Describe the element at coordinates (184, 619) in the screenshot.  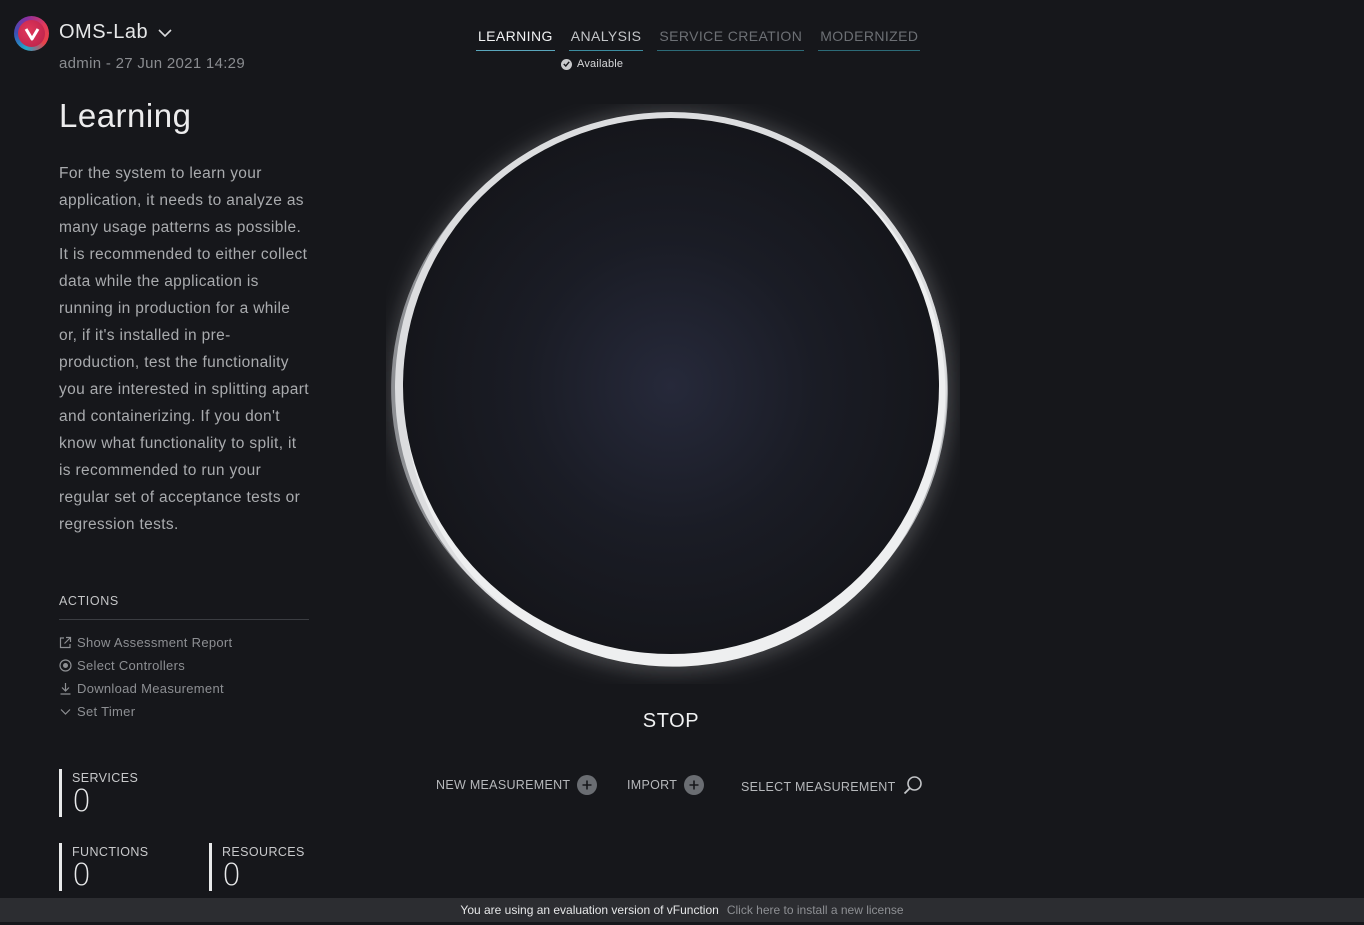
I see `actions-divider` at that location.